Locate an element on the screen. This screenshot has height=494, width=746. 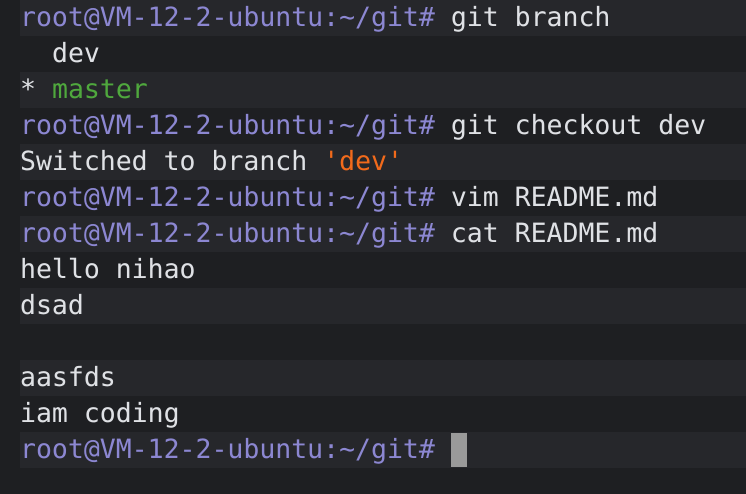
current-branch-marker: * is located at coordinates (28, 90).